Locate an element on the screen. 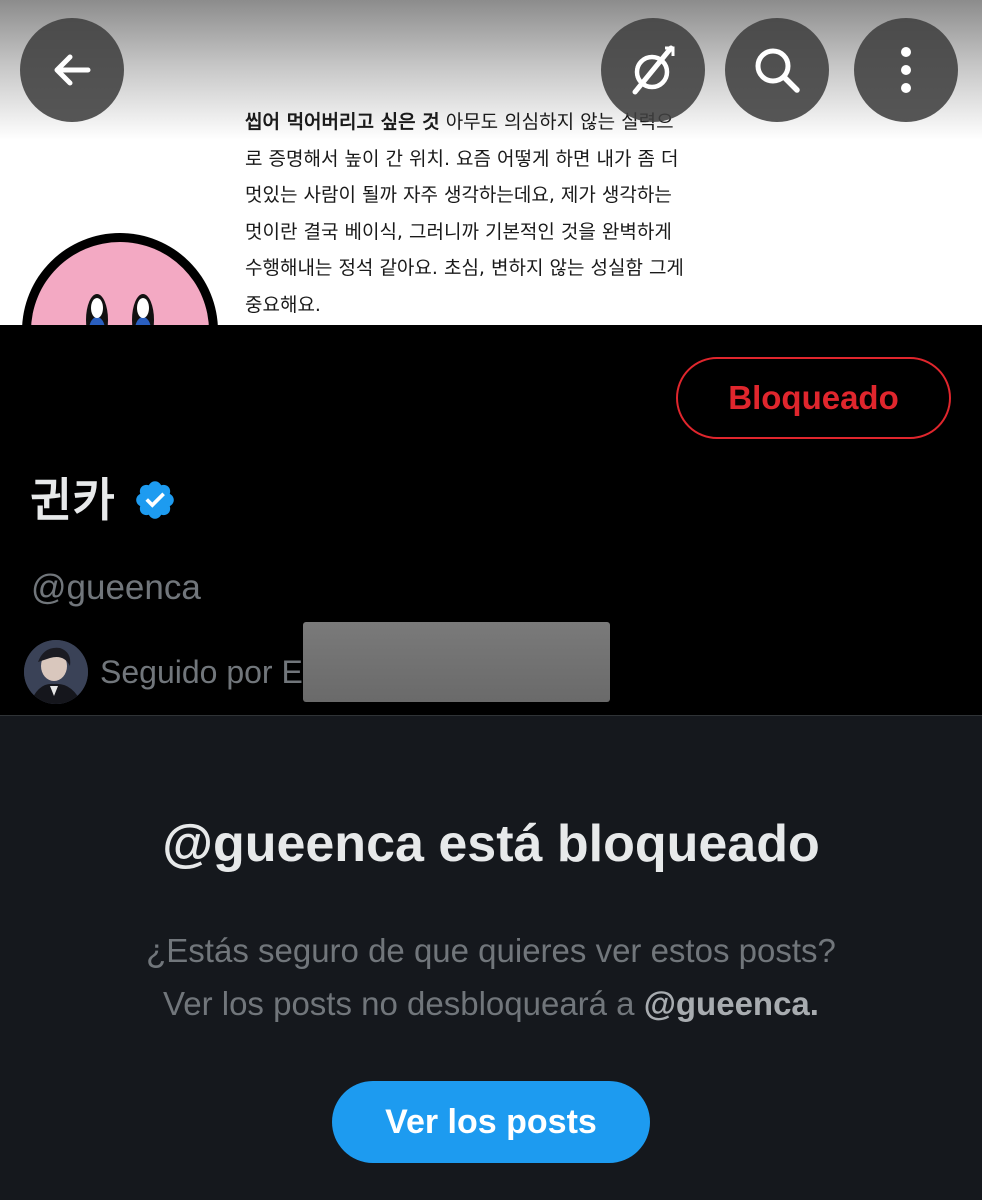  grok-button is located at coordinates (653, 70).